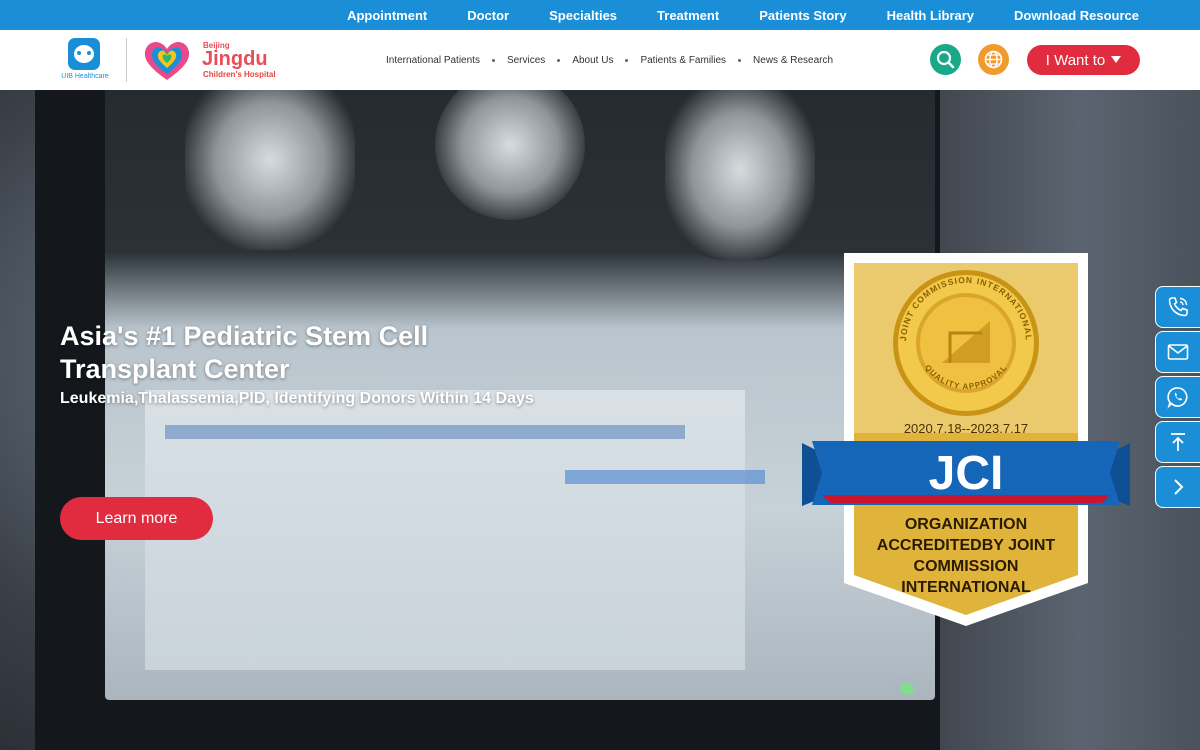 The height and width of the screenshot is (750, 1200). I want to click on logo-divider, so click(126, 60).